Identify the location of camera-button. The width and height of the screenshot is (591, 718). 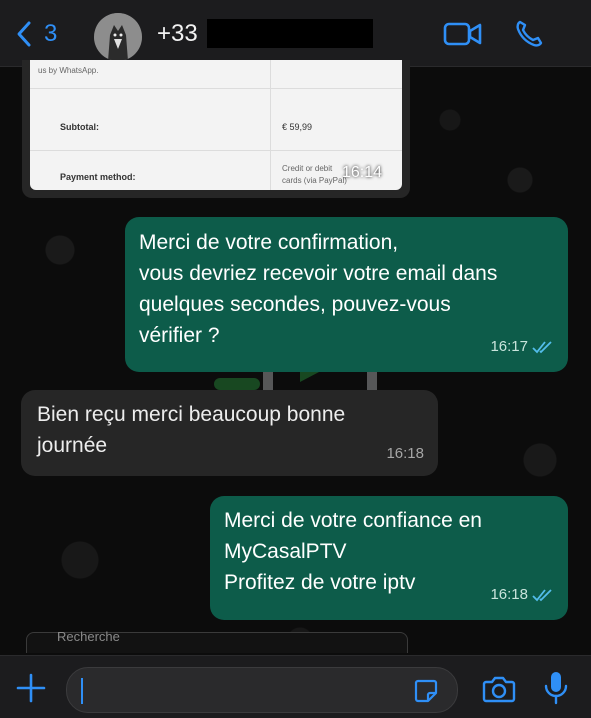
(499, 689).